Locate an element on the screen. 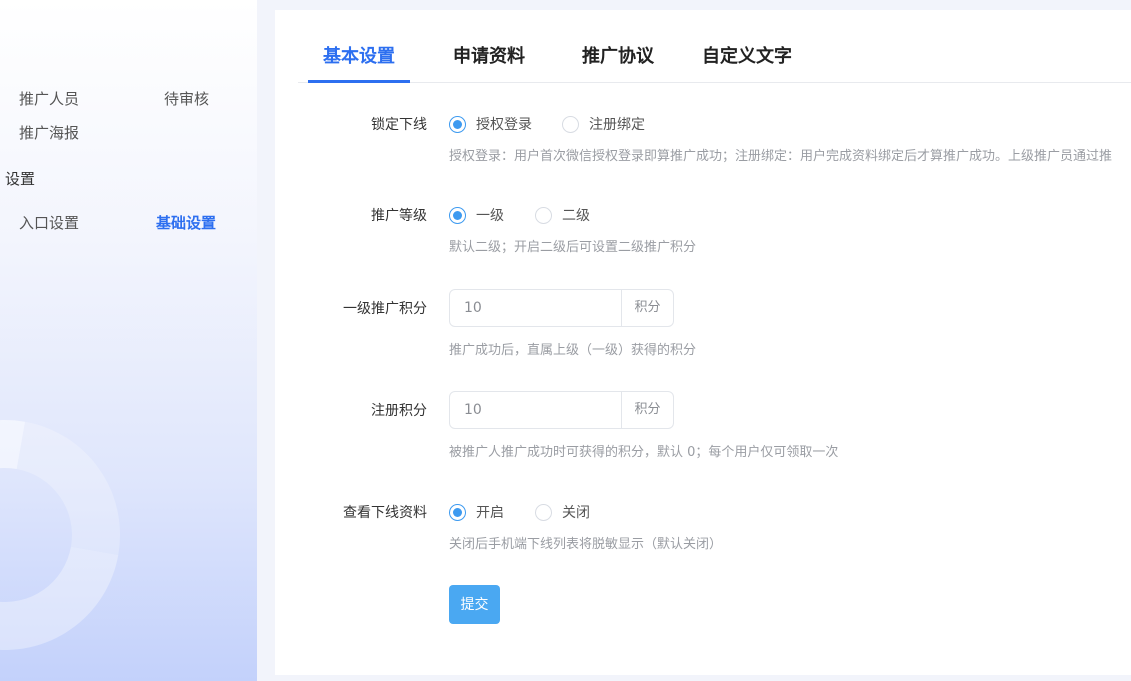 This screenshot has height=681, width=1131. active-tab-indicator is located at coordinates (359, 81).